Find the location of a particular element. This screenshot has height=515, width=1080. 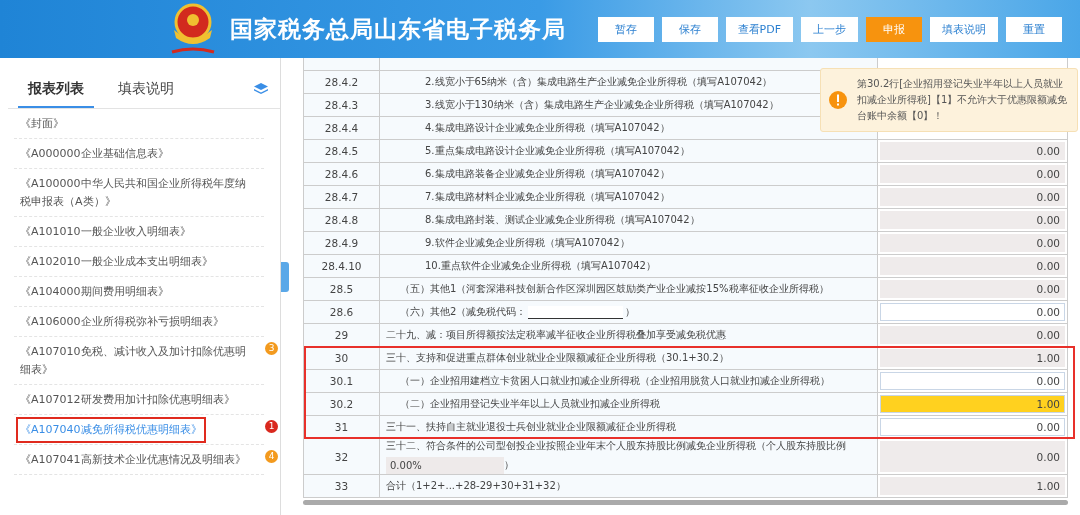

row-label: 7.集成电路材料企业减免企业所得税（填写A107042） is located at coordinates (547, 197).